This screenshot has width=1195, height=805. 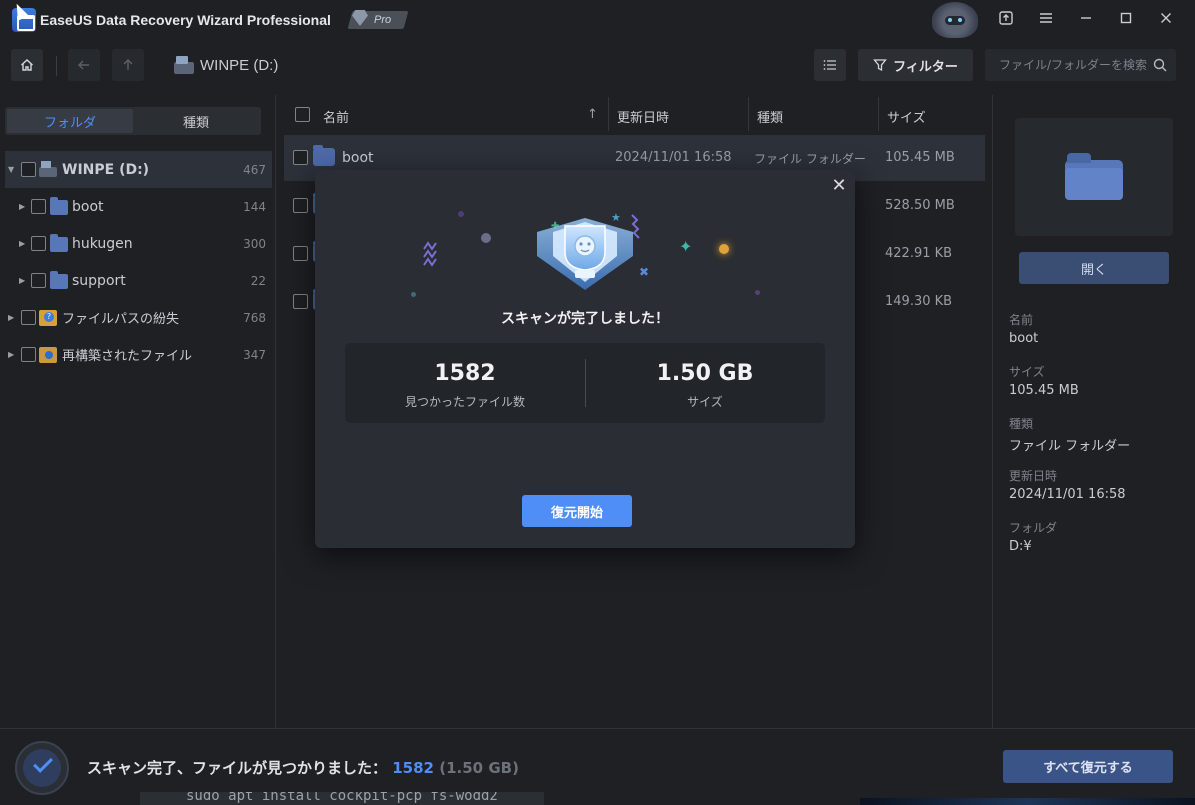 What do you see at coordinates (479, 768) in the screenshot?
I see `status-size: (1.50 GB)` at bounding box center [479, 768].